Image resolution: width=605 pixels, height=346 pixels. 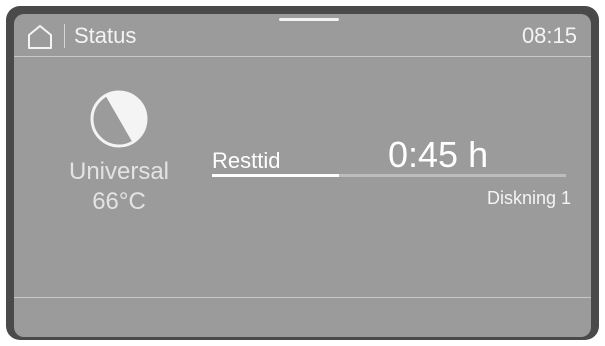 I want to click on page-title: Status, so click(x=105, y=35).